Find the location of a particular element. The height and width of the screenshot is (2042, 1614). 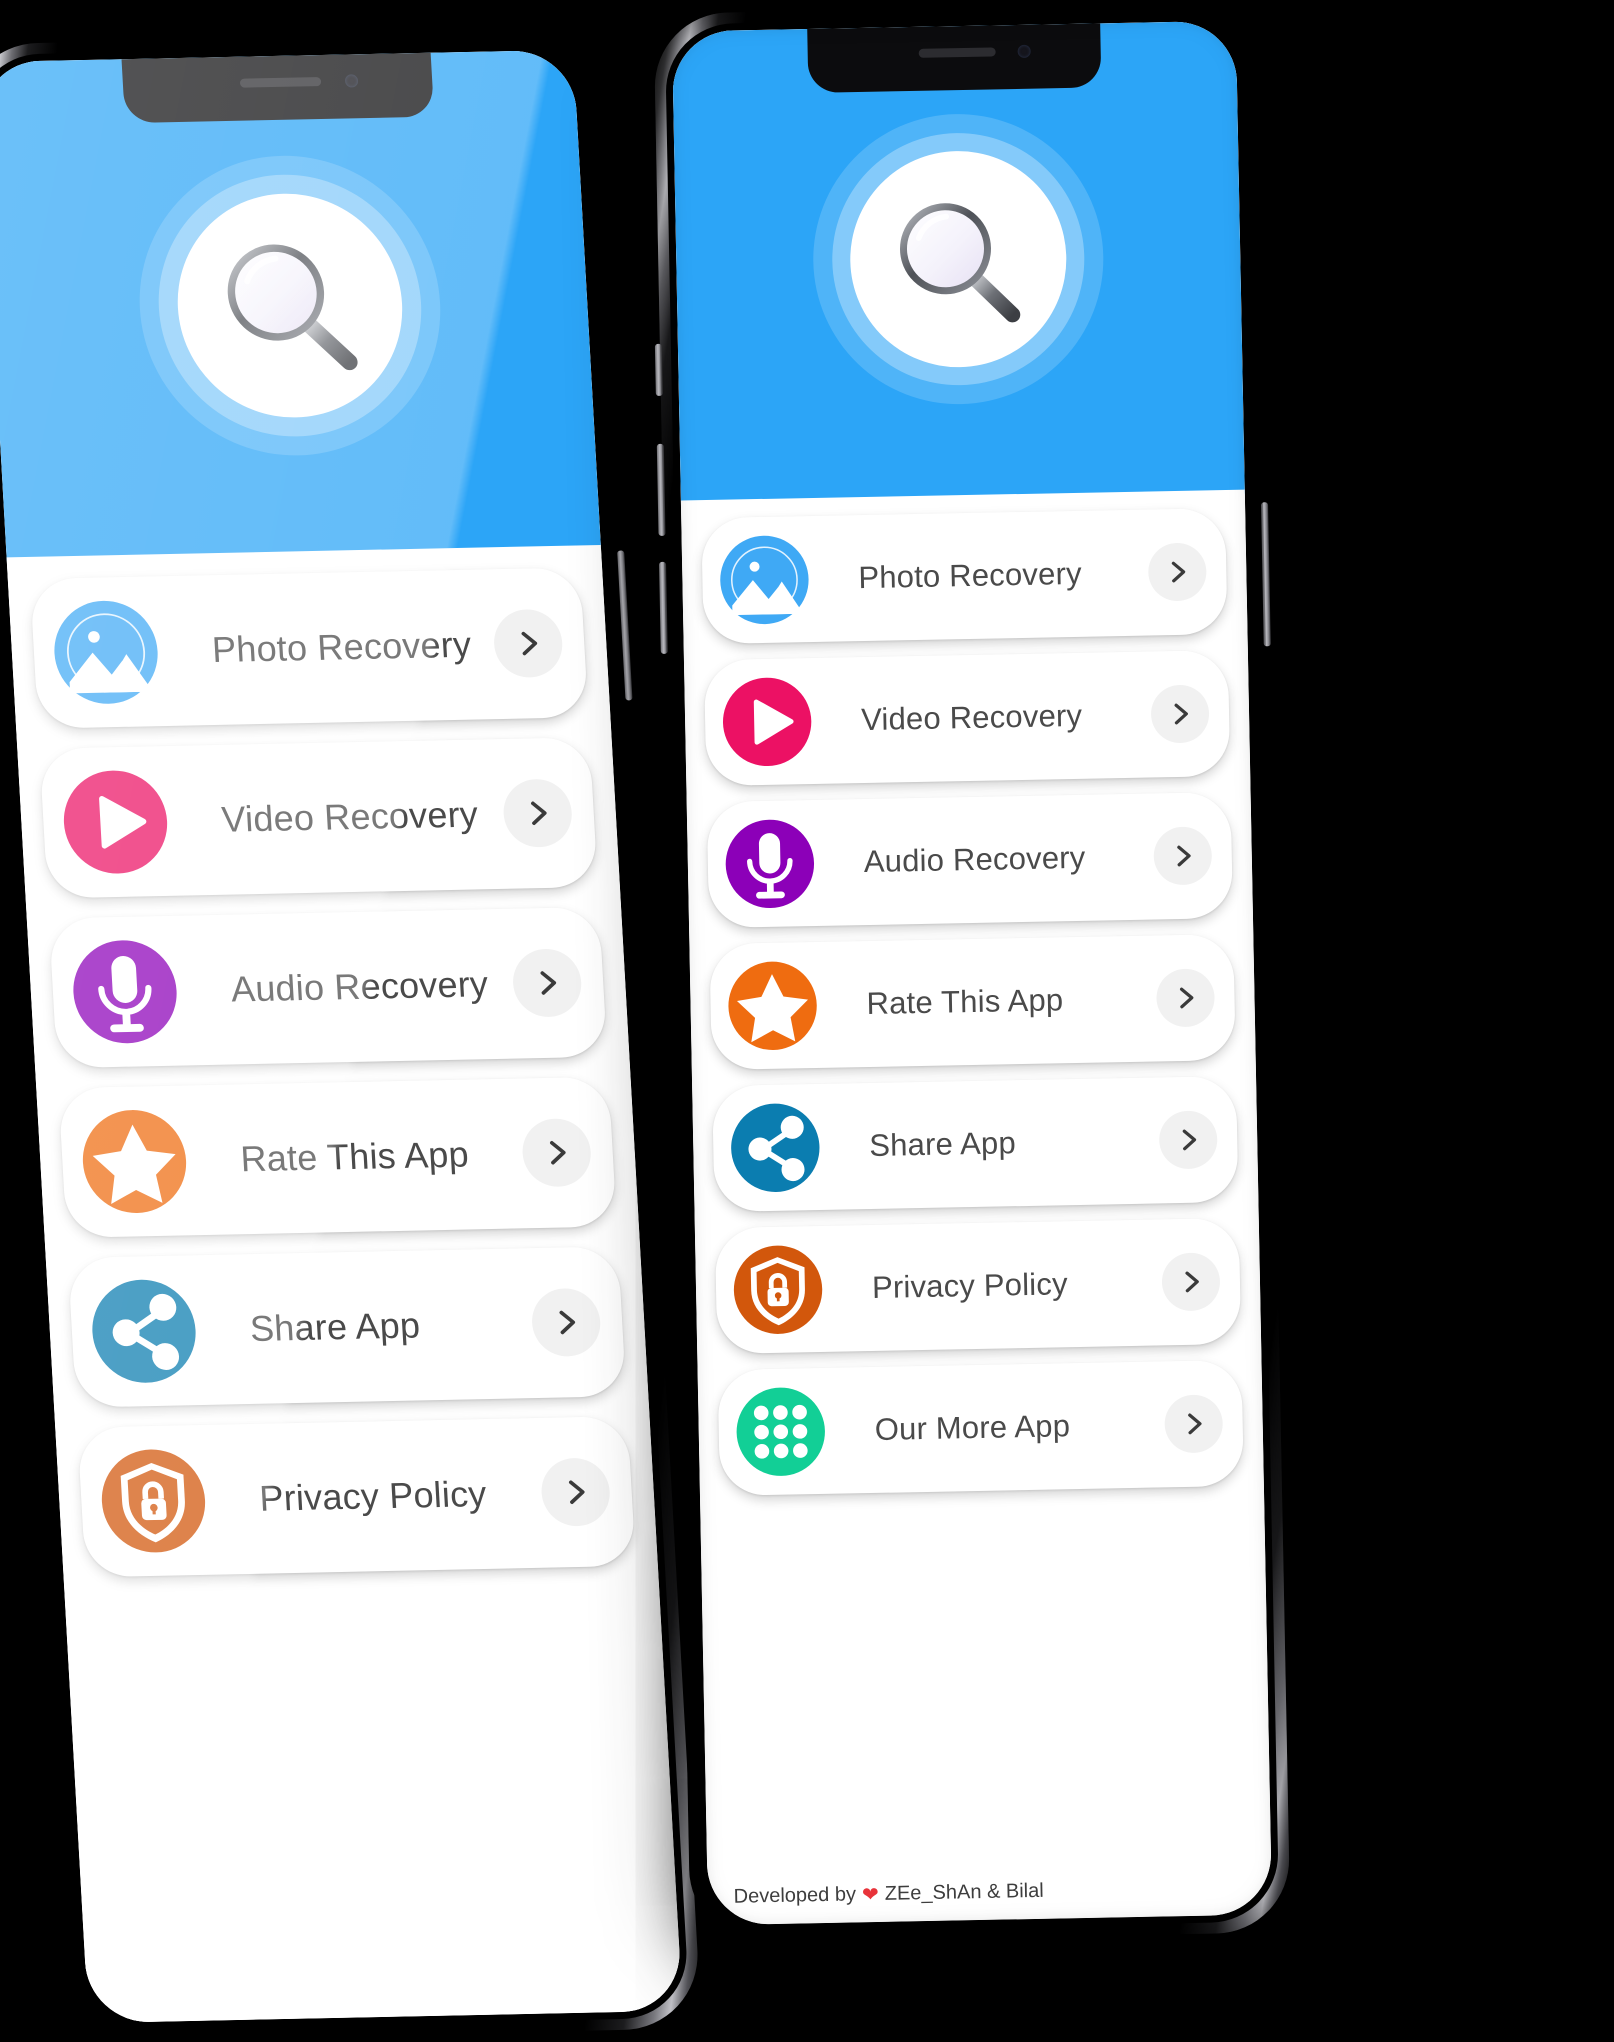

developer-credit-prefix: Developed by is located at coordinates (794, 1895).